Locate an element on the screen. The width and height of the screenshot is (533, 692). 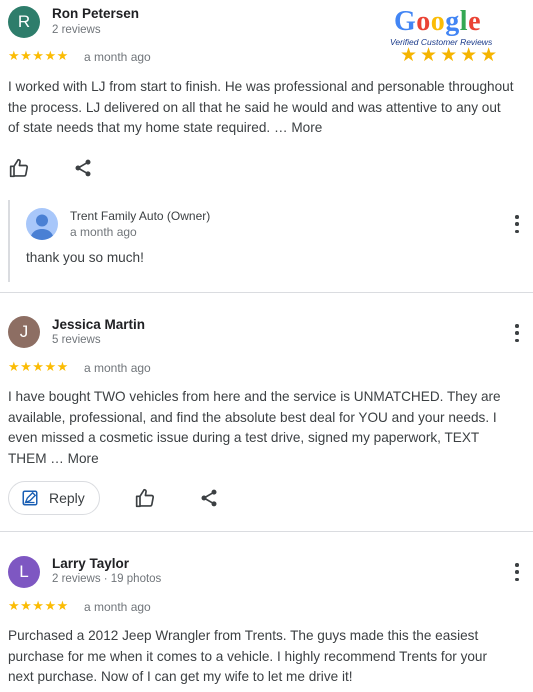
reviewer-name: Larry Taylor is located at coordinates (90, 563).